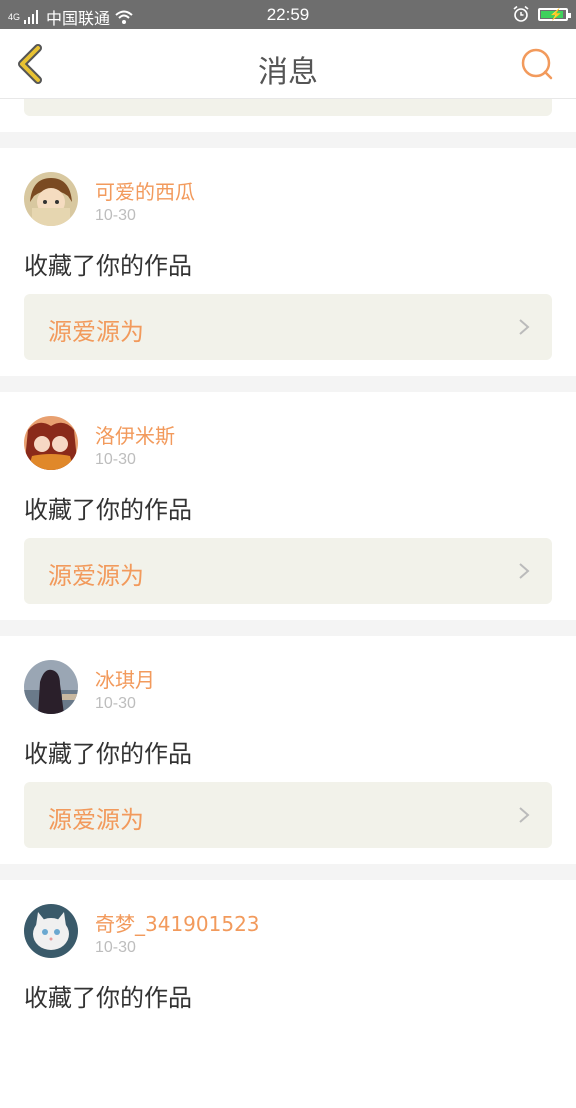 This screenshot has height=1108, width=576. What do you see at coordinates (145, 190) in the screenshot?
I see `username: 可爱的西瓜` at bounding box center [145, 190].